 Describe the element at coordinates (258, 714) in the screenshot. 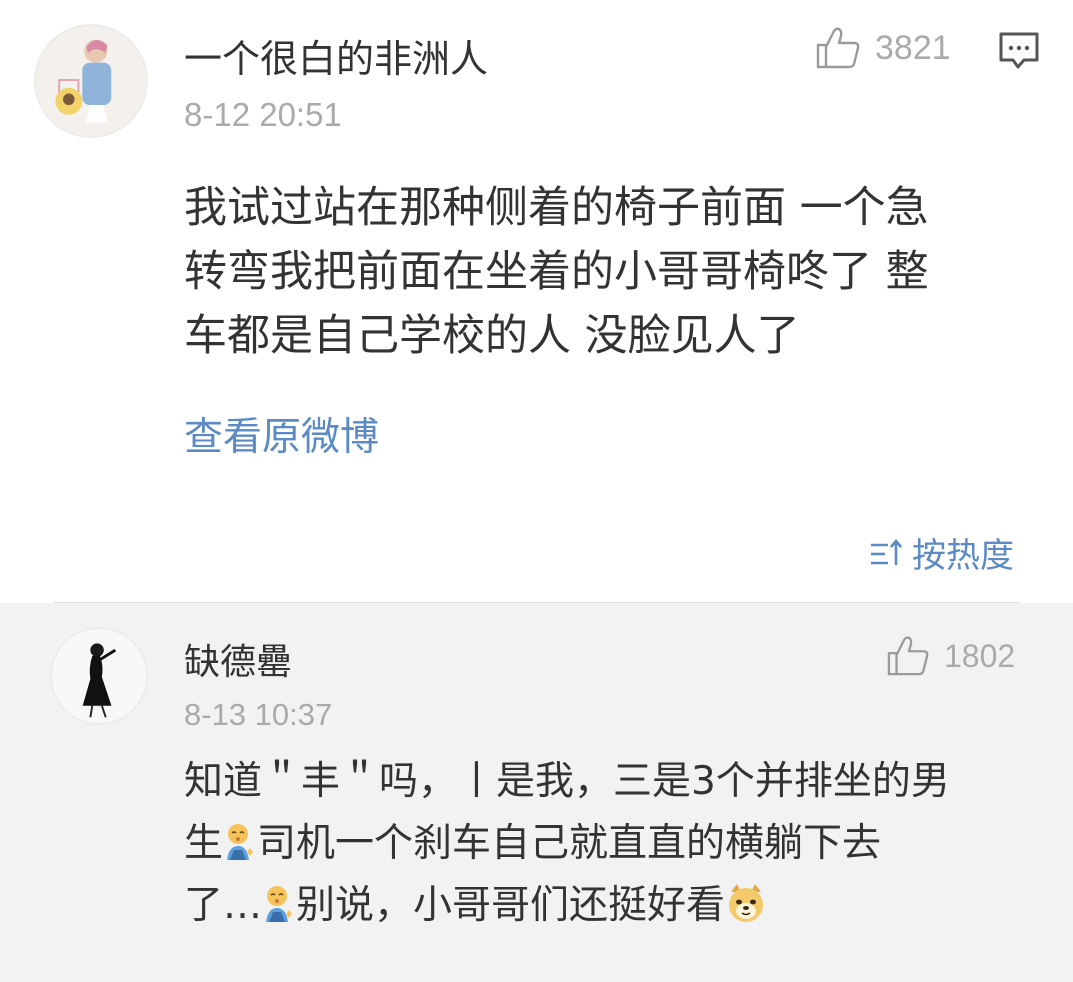

I see `timestamp: 8-13 10:37` at that location.